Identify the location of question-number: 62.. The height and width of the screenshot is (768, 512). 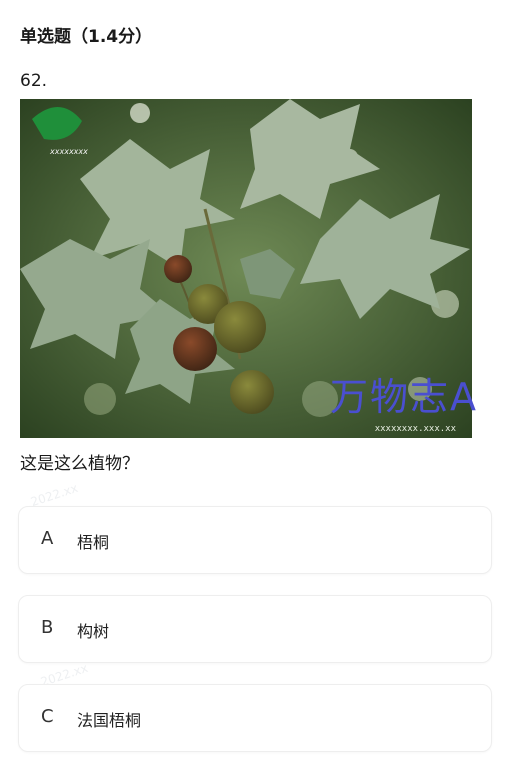
(34, 81).